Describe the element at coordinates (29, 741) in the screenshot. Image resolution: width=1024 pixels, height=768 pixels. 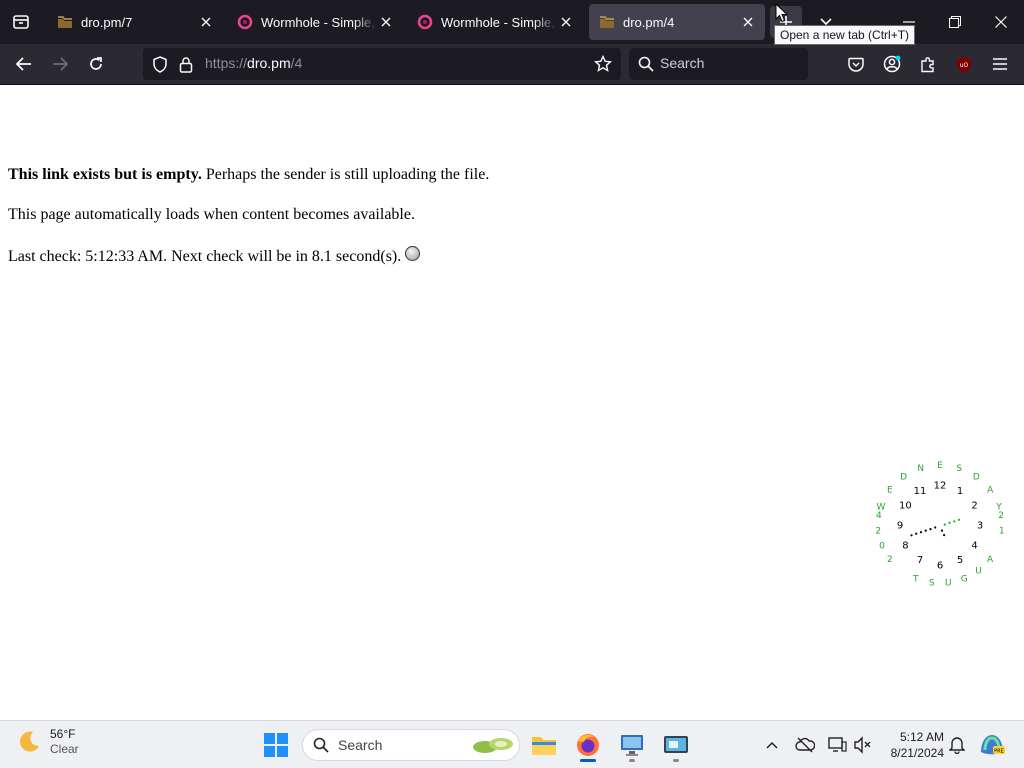
I see `moon-icon` at that location.